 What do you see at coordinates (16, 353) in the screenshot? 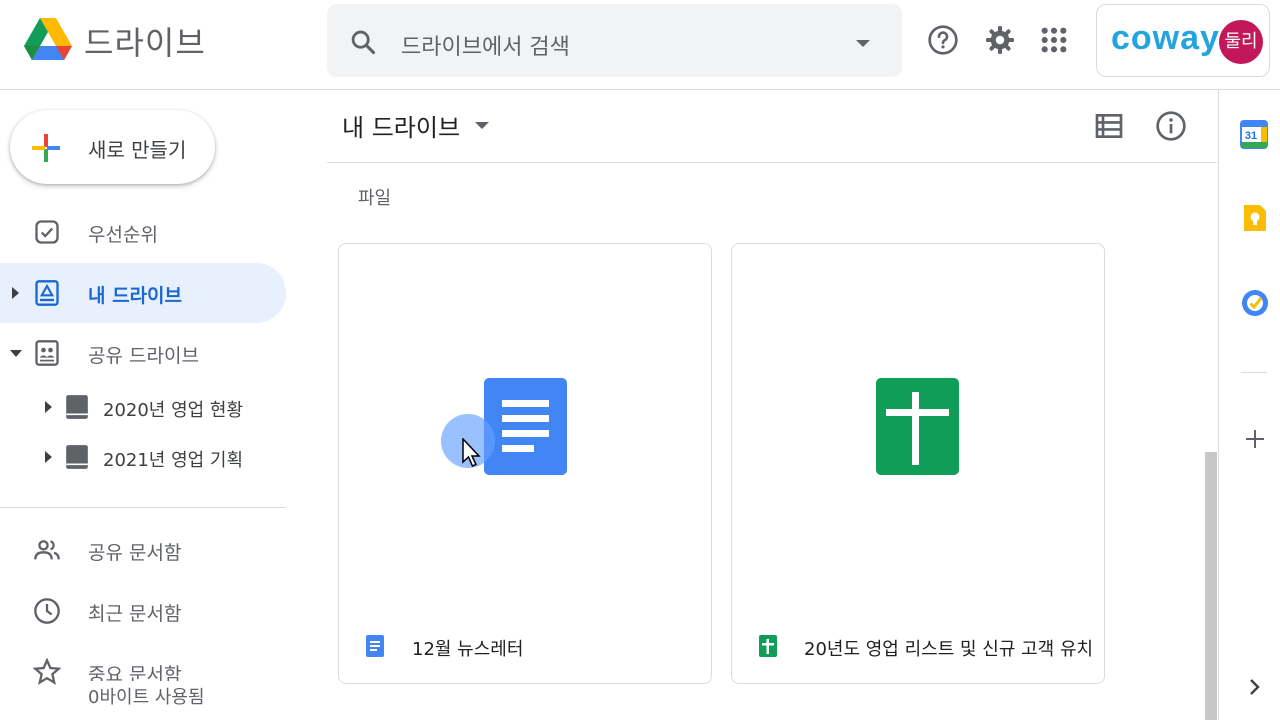
I see `collapse-arrow-icon` at bounding box center [16, 353].